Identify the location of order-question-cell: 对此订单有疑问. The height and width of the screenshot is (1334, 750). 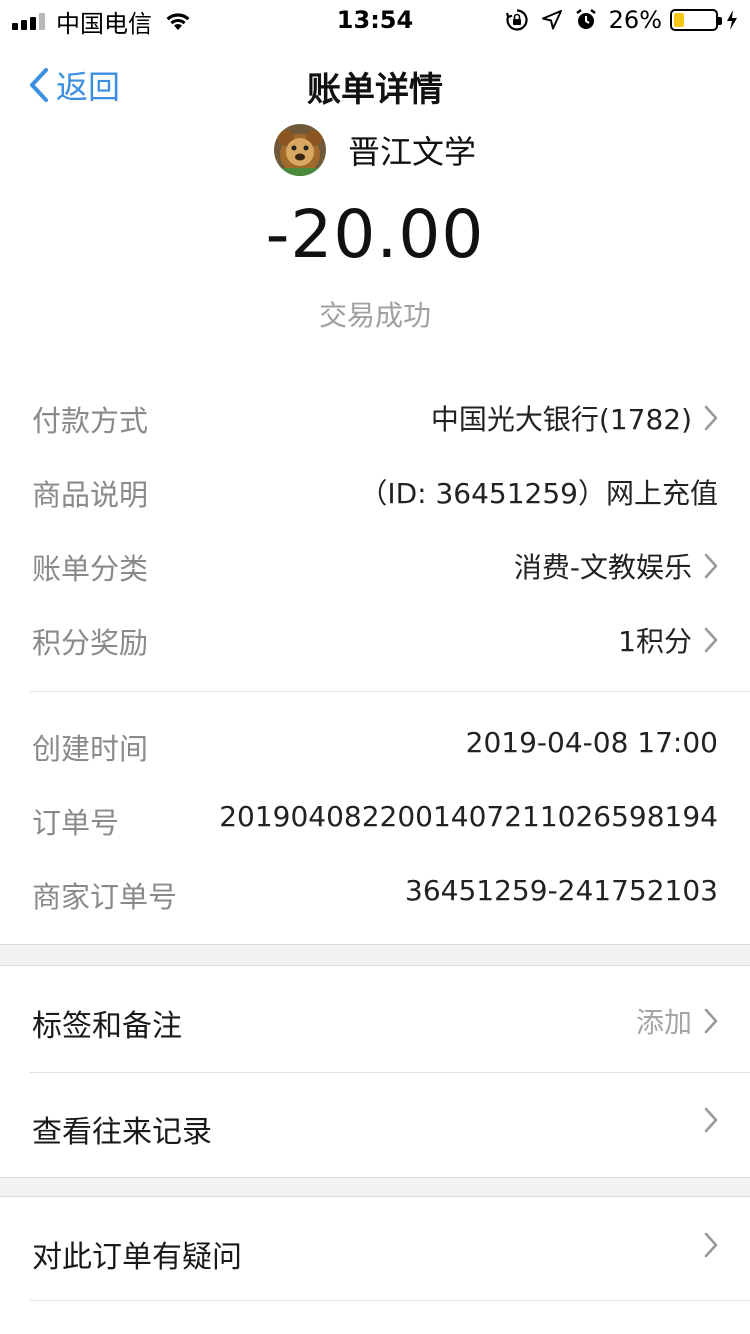
(375, 1250).